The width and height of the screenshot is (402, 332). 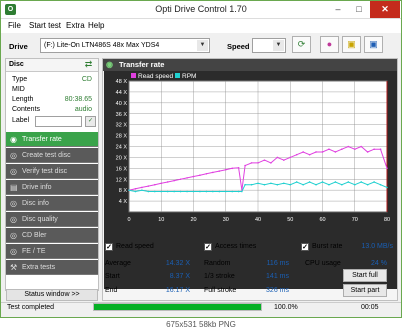 I want to click on burst-rate-checkbox: ✓ Burst rate, so click(x=326, y=247).